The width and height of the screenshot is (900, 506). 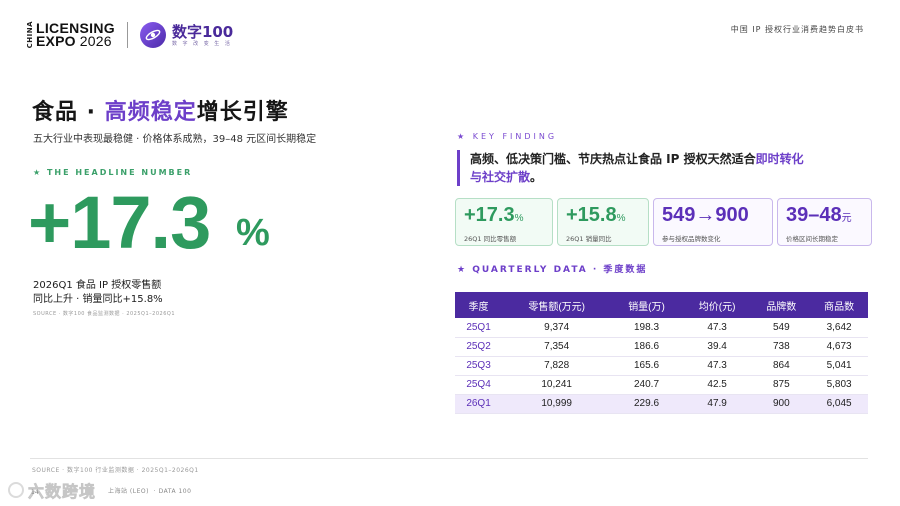 What do you see at coordinates (449, 458) in the screenshot?
I see `footer-divider` at bounding box center [449, 458].